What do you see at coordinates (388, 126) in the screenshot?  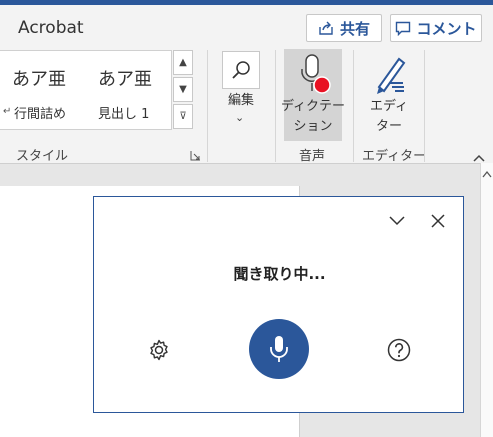 I see `editor-label-line2: ター` at bounding box center [388, 126].